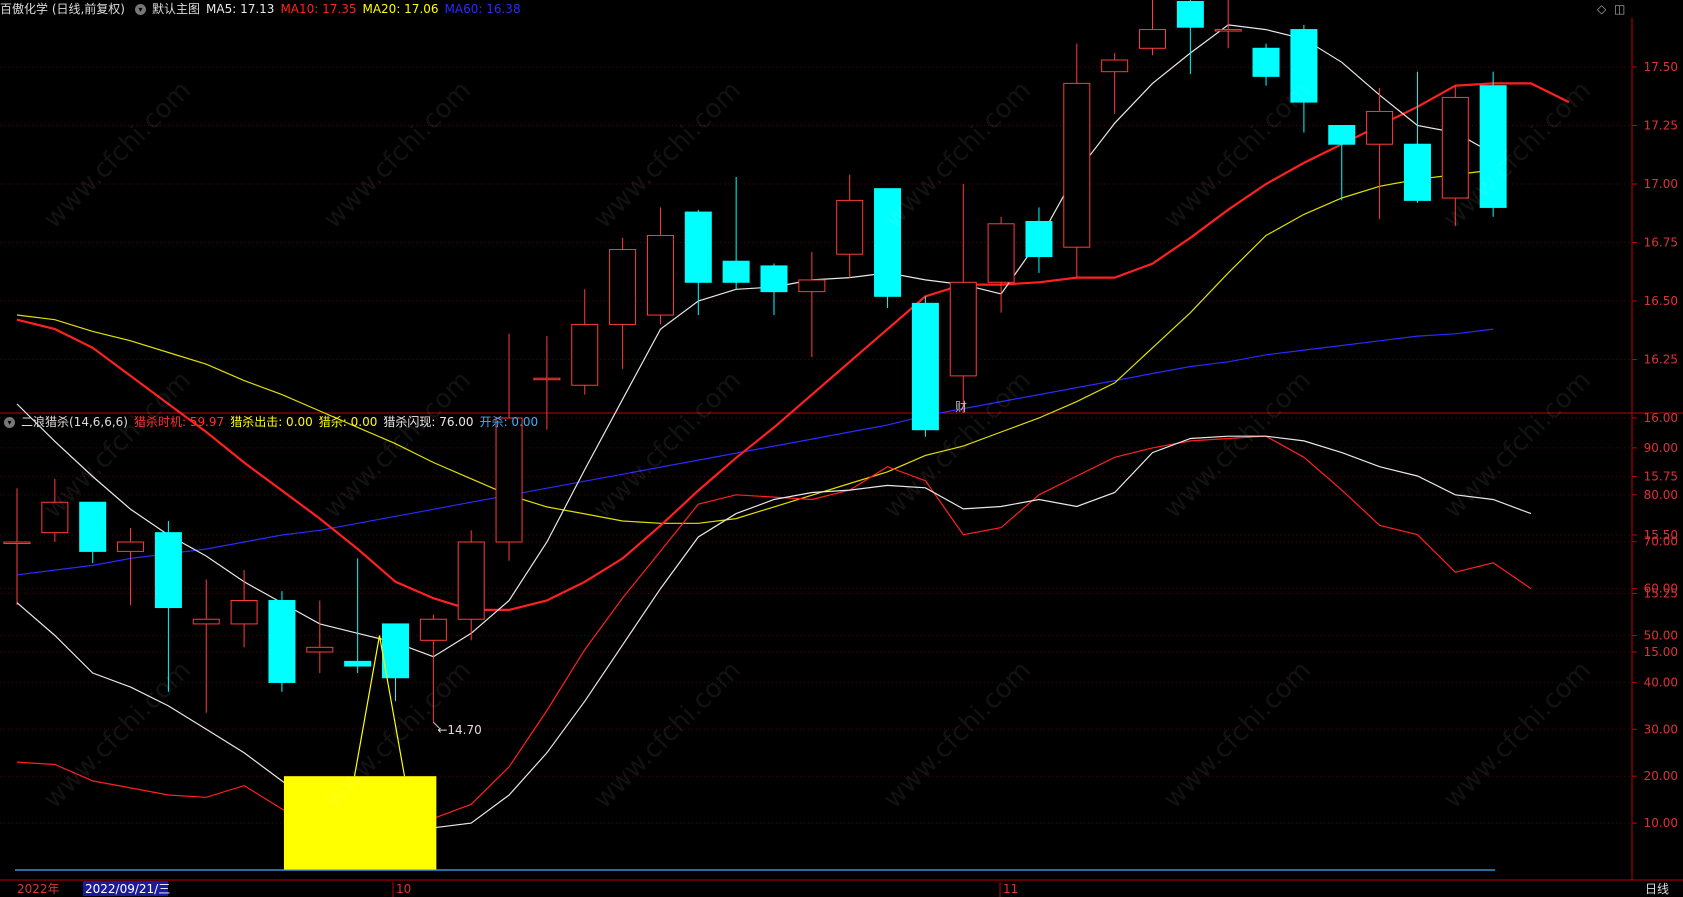 This screenshot has height=897, width=1683. What do you see at coordinates (127, 889) in the screenshot?
I see `current-date-label: 2022/09/21/三` at bounding box center [127, 889].